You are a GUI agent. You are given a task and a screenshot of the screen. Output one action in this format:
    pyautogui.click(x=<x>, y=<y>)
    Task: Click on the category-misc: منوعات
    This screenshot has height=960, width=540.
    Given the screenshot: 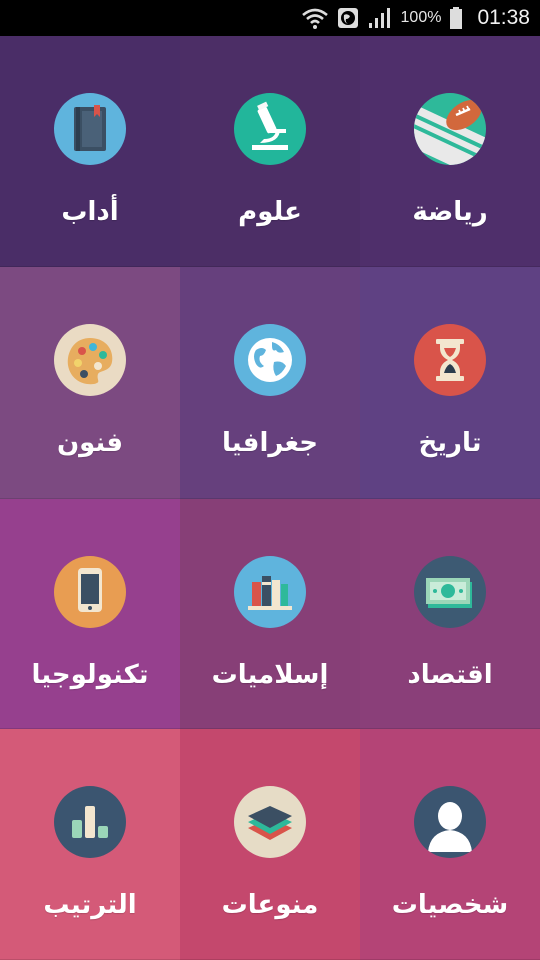 What is the action you would take?
    pyautogui.click(x=270, y=844)
    